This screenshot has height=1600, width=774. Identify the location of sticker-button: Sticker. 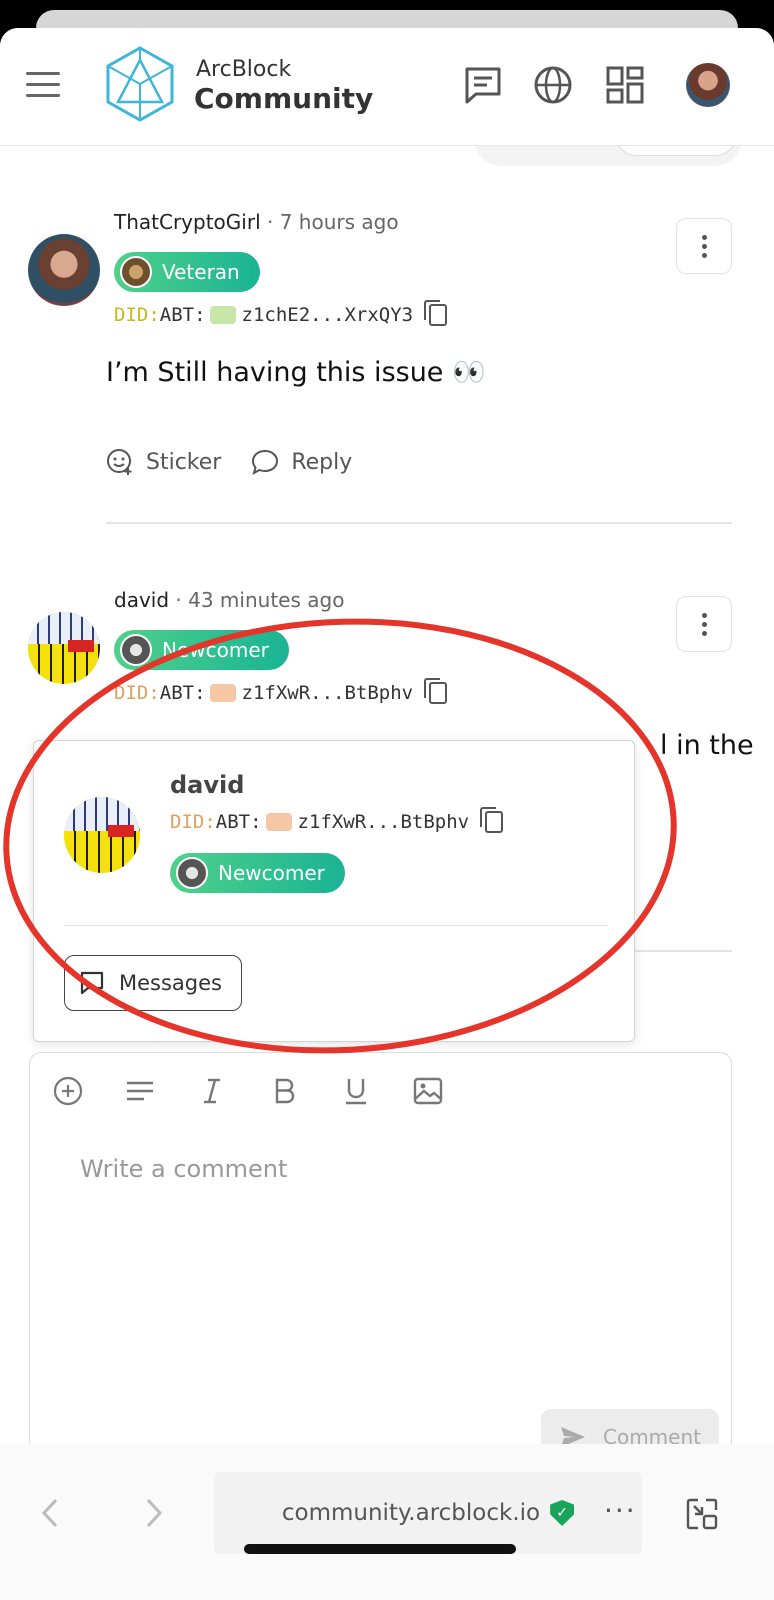
(163, 462).